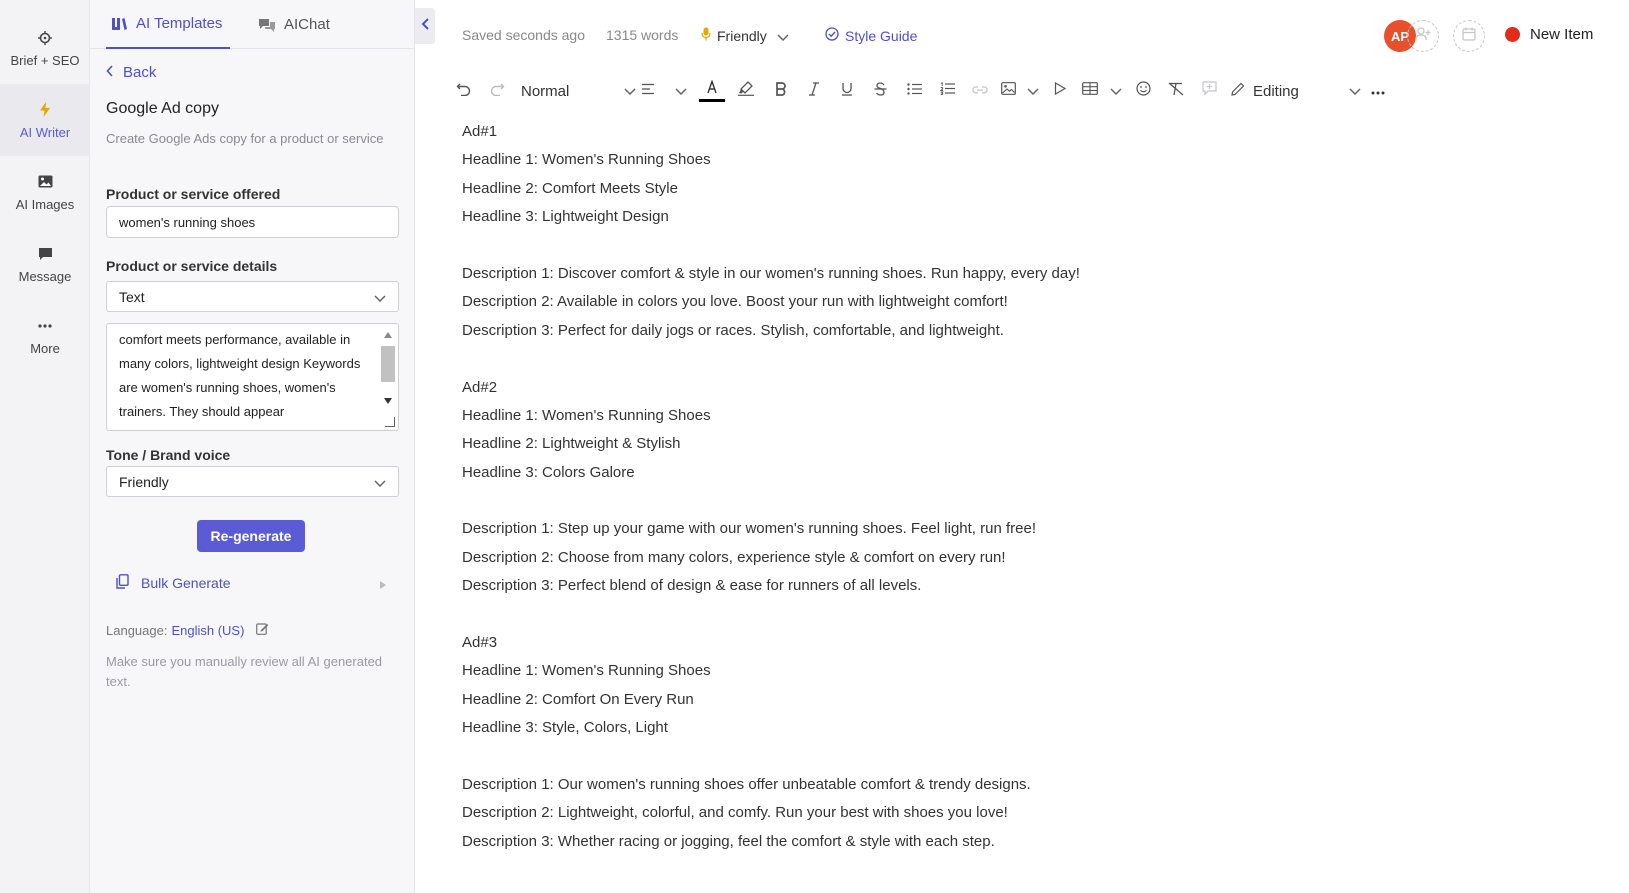  Describe the element at coordinates (45, 120) in the screenshot. I see `rail-item-ai-writer: AI Writer` at that location.